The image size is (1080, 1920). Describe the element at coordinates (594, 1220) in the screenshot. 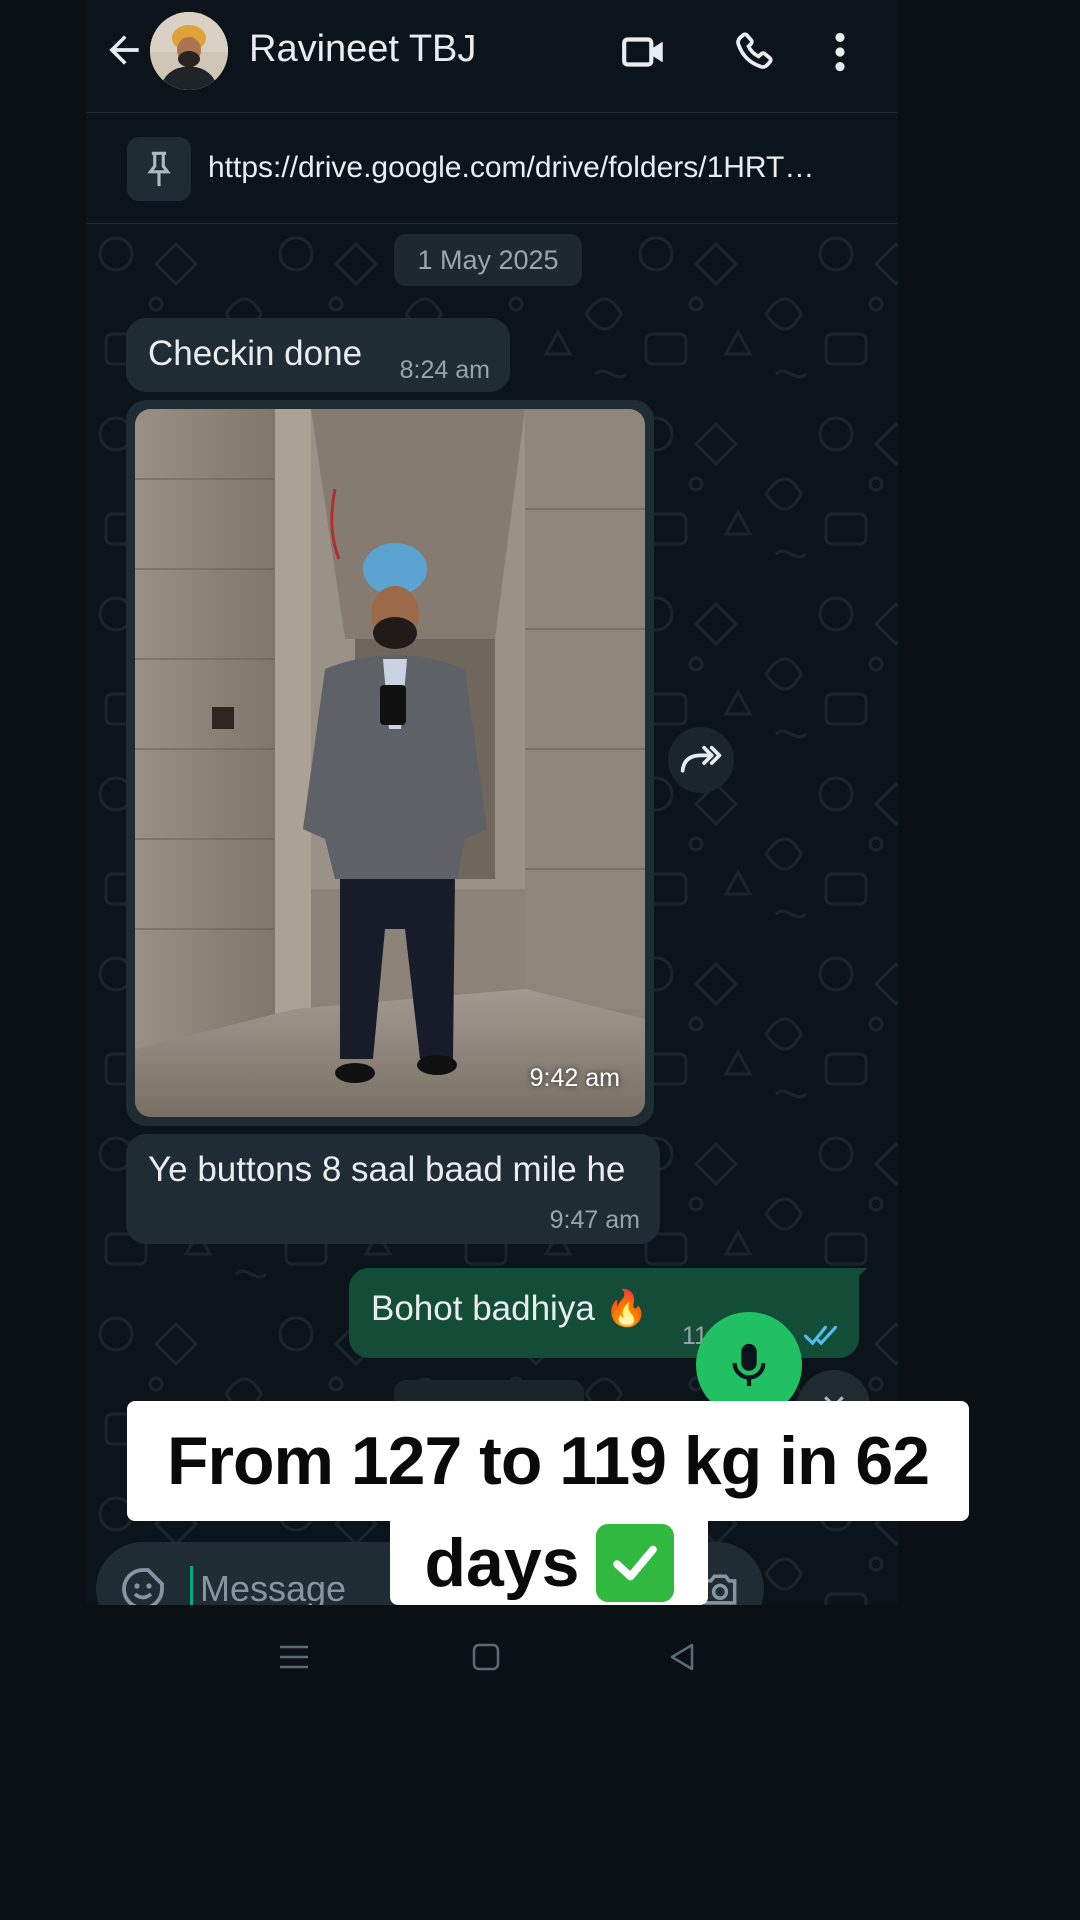

I see `message-time: 9:47 am` at that location.